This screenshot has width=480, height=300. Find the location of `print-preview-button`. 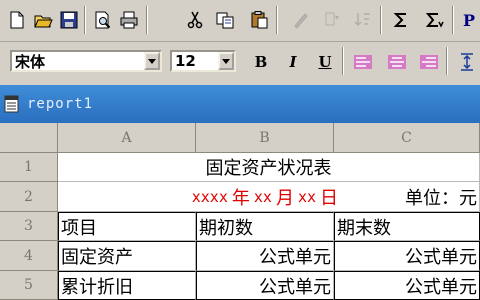

print-preview-button is located at coordinates (103, 20).